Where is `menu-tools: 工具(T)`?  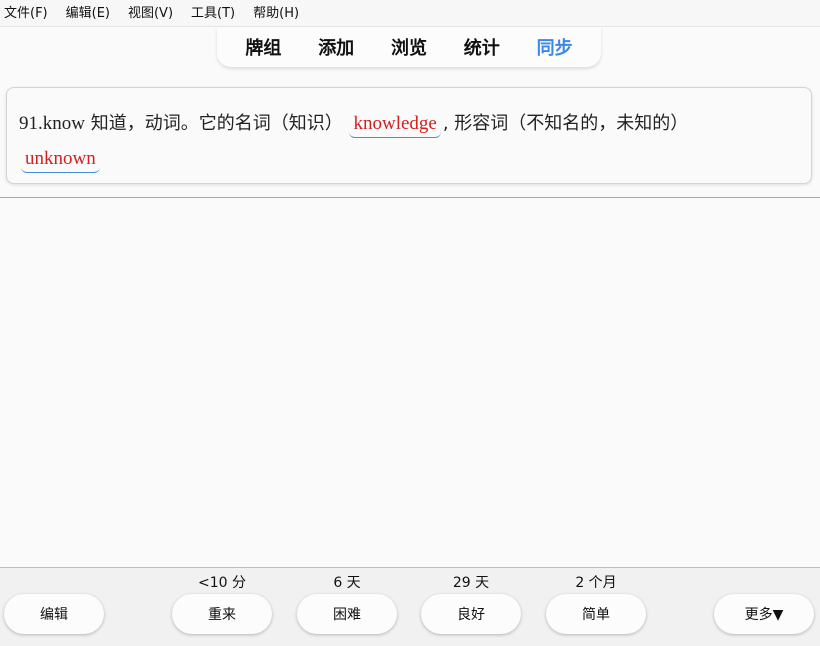 menu-tools: 工具(T) is located at coordinates (213, 13).